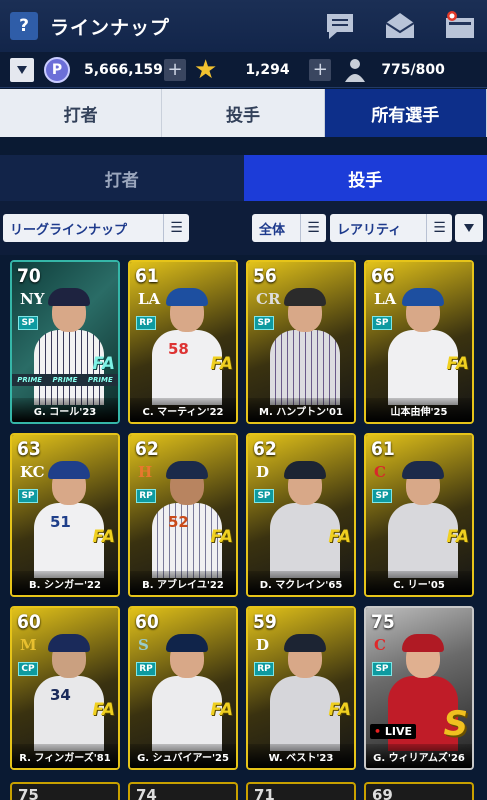  I want to click on card-rating: 63, so click(29, 449).